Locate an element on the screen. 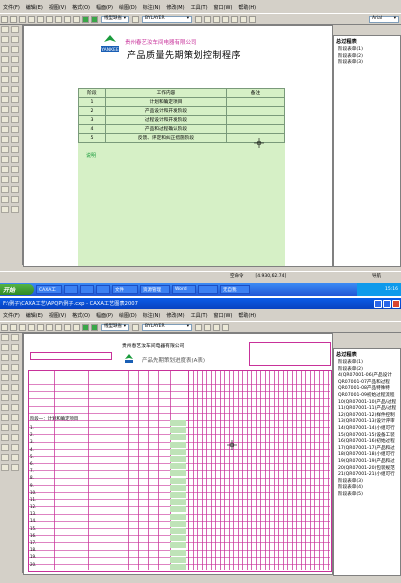 This screenshot has height=583, width=401. tree-item: 4(QR07001-06)产品设计 is located at coordinates (367, 376).